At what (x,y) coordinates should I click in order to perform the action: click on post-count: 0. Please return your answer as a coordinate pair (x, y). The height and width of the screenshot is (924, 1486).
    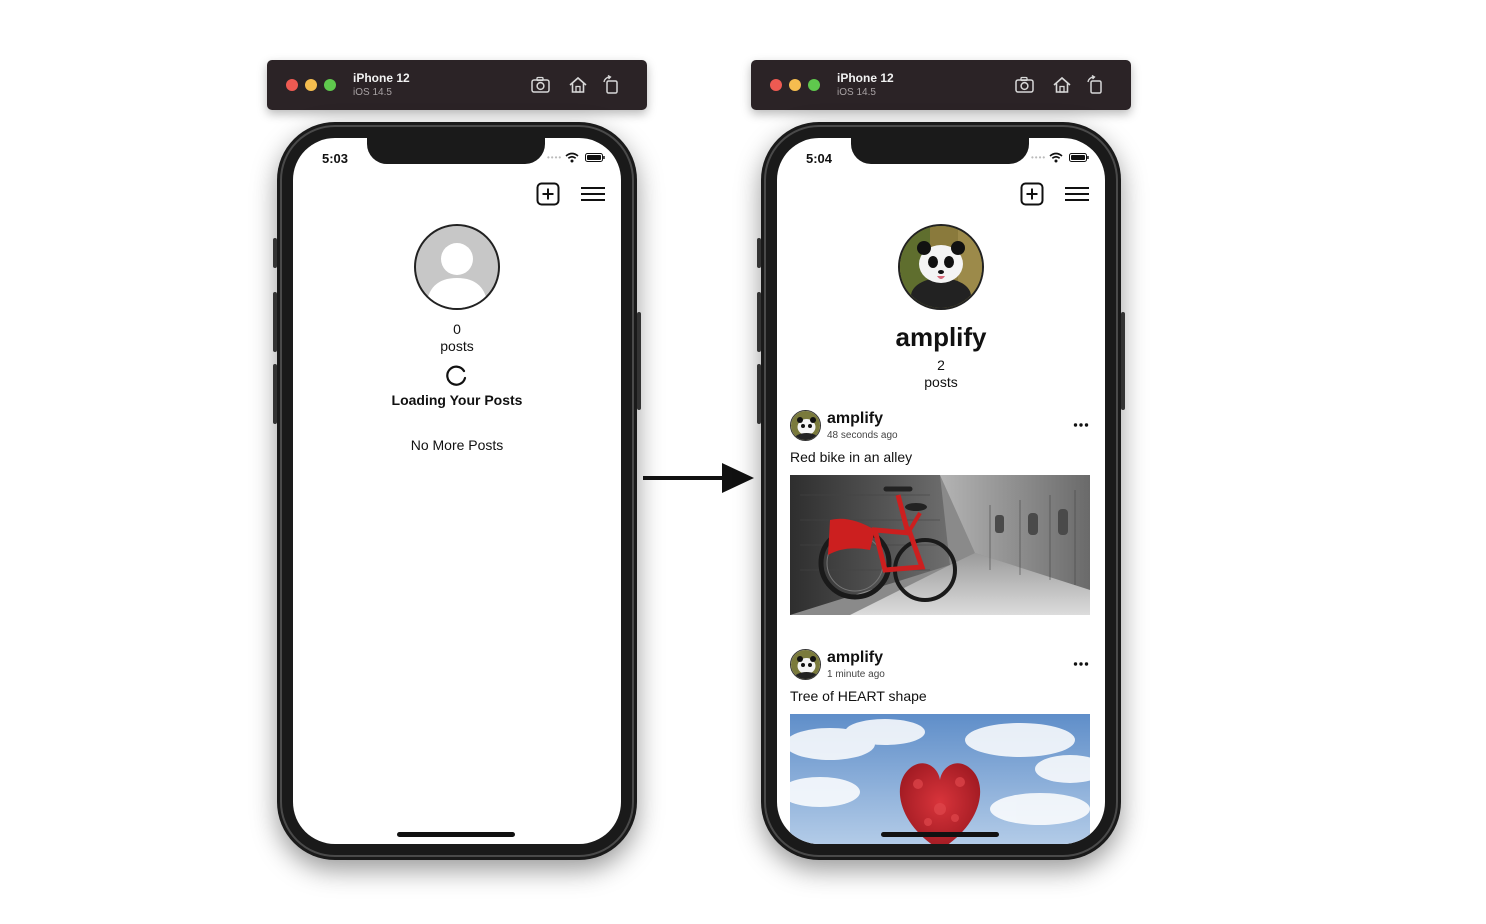
    Looking at the image, I should click on (457, 329).